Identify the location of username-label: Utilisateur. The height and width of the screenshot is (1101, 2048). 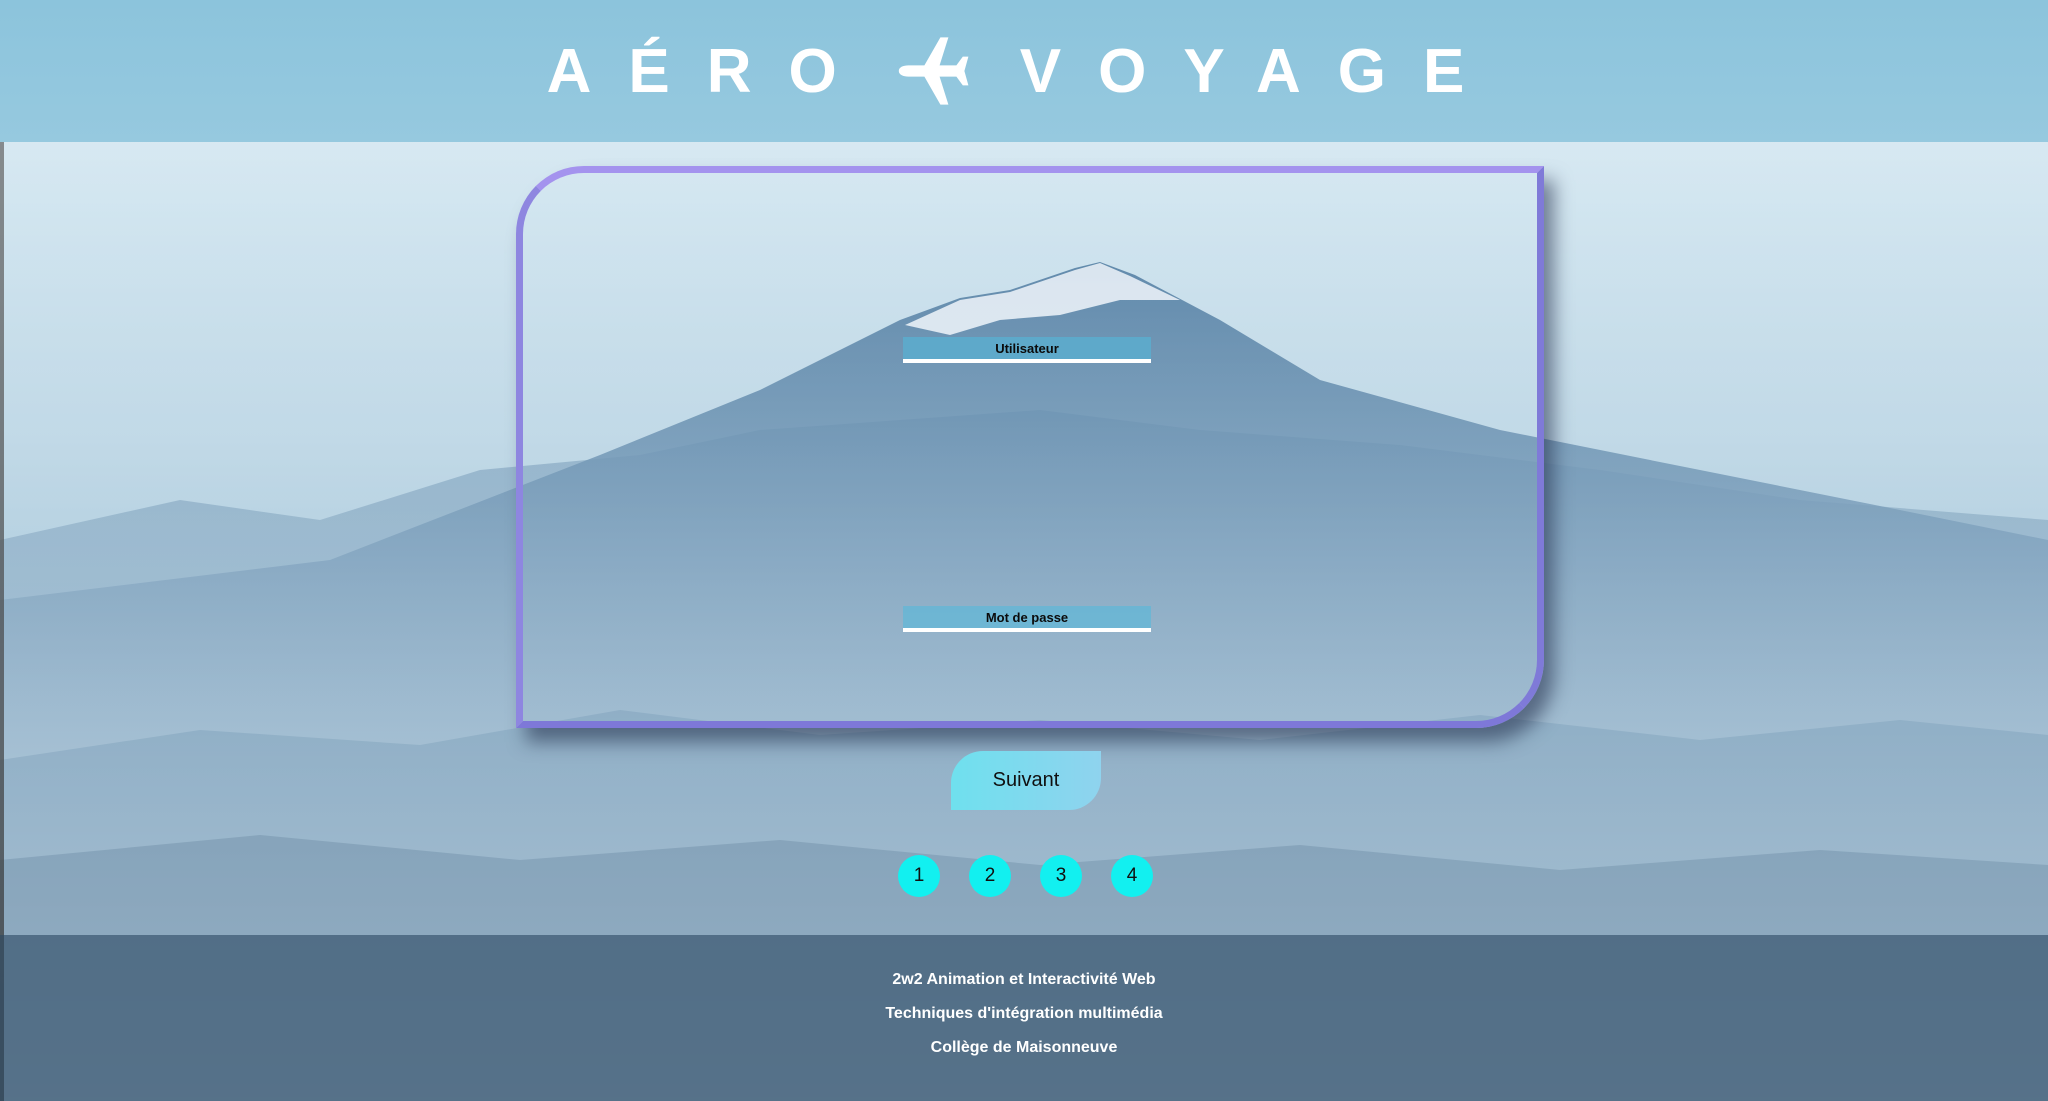
(1027, 348).